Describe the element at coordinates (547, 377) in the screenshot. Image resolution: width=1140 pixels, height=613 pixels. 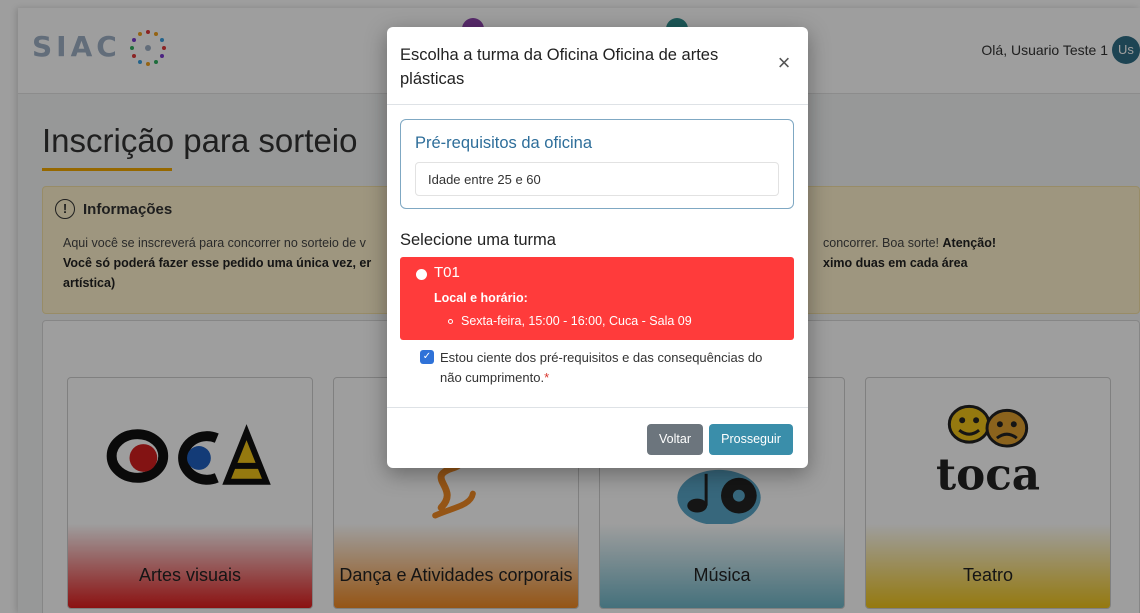
I see `required-marker: *` at that location.